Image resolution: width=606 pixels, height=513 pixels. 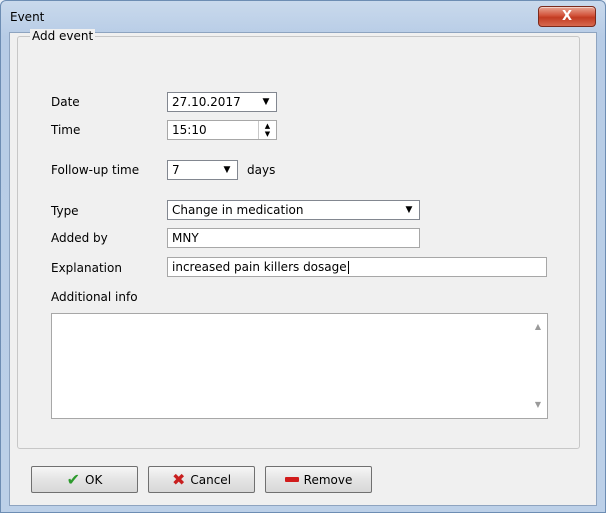 What do you see at coordinates (63, 36) in the screenshot?
I see `groupbox-legend: Add event` at bounding box center [63, 36].